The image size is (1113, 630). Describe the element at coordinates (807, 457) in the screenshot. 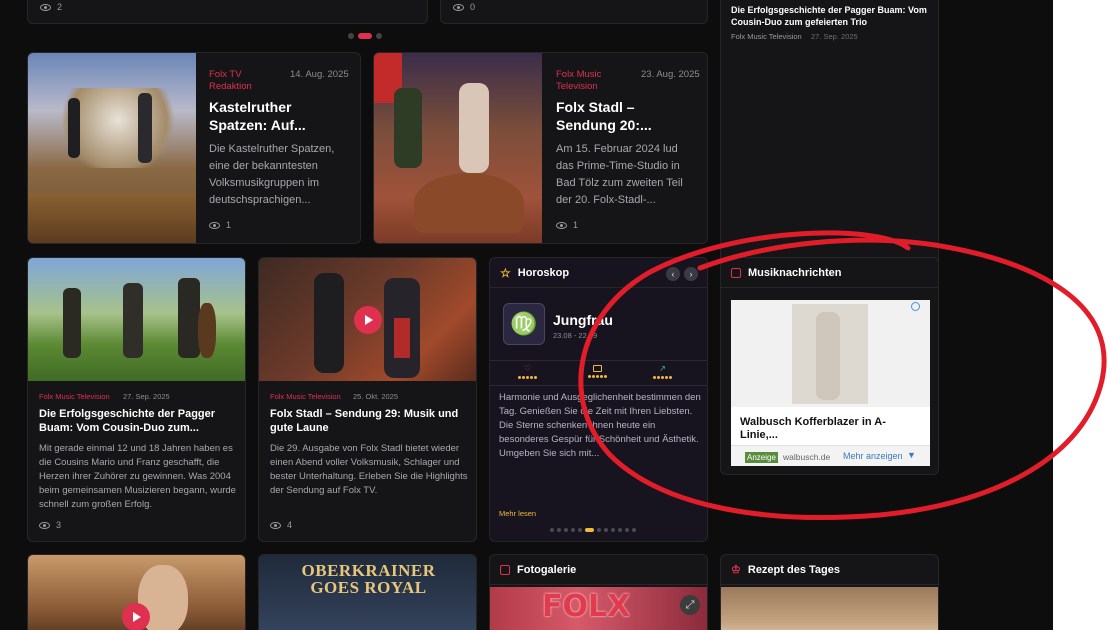

I see `ad-domain: walbusch.de` at that location.